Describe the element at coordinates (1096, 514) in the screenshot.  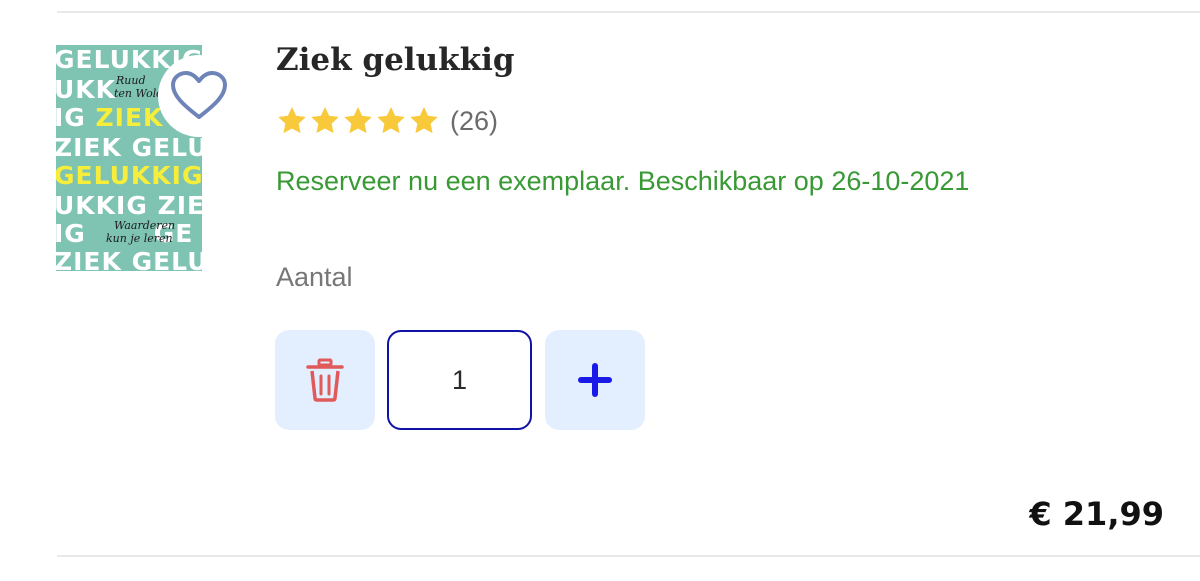
I see `price: € 21,99` at that location.